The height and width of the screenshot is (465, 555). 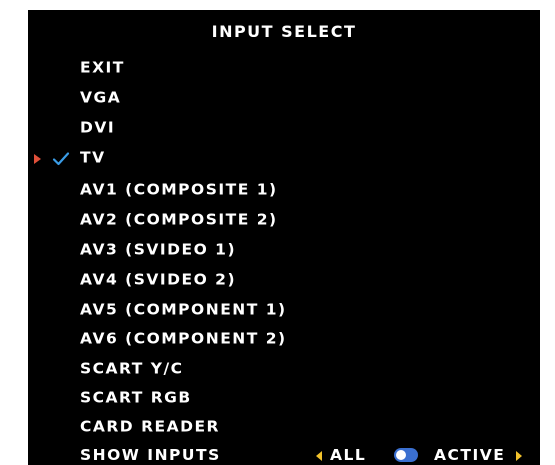 I want to click on toggle-switch-icon, so click(x=406, y=455).